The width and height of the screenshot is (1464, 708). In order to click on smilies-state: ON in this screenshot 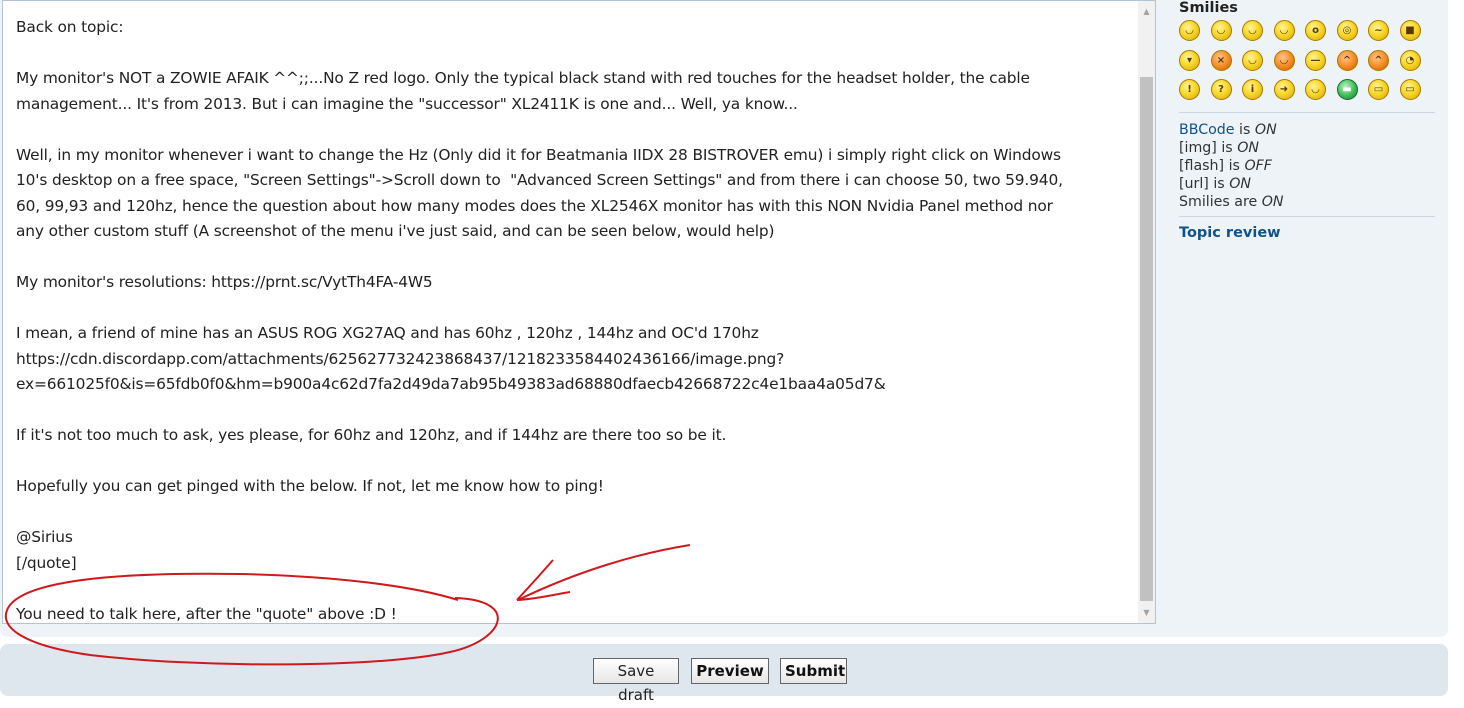, I will do `click(1272, 202)`.